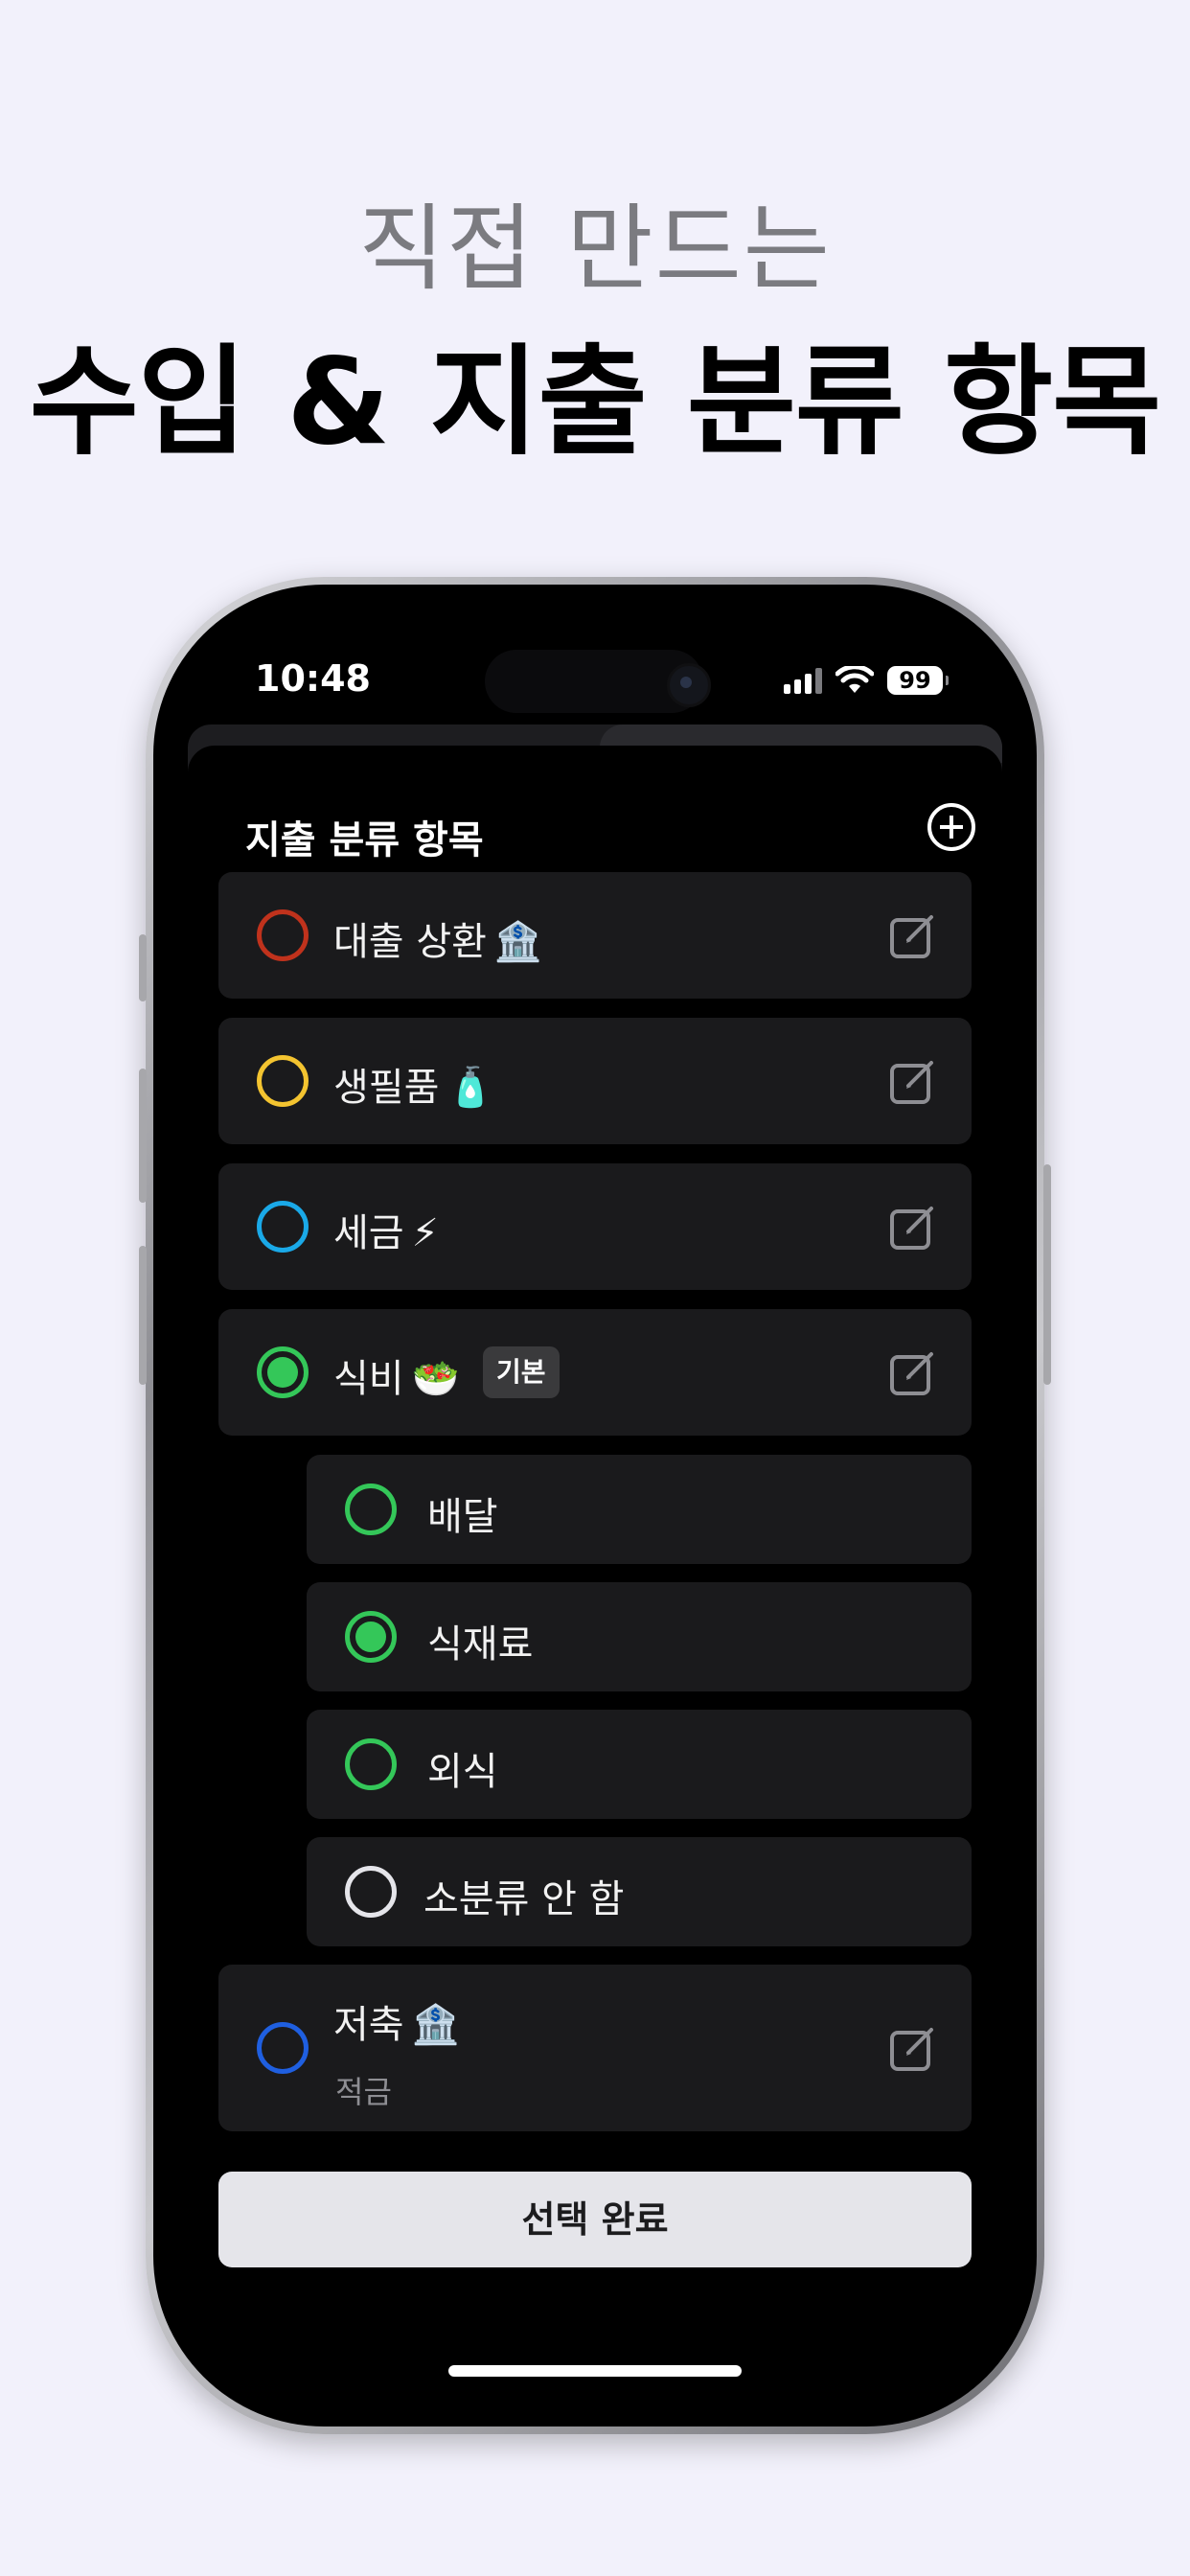 The width and height of the screenshot is (1190, 2576). I want to click on sheet-title: 지출 분류 항목, so click(365, 840).